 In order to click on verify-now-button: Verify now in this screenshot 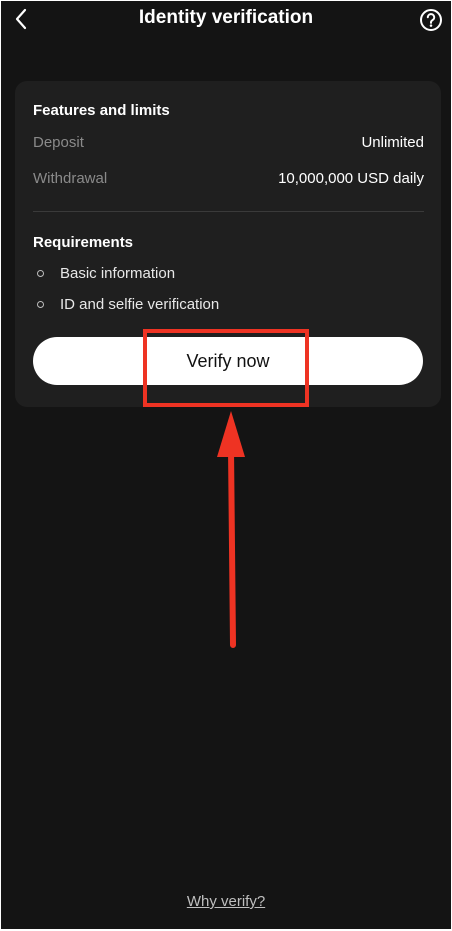, I will do `click(228, 361)`.